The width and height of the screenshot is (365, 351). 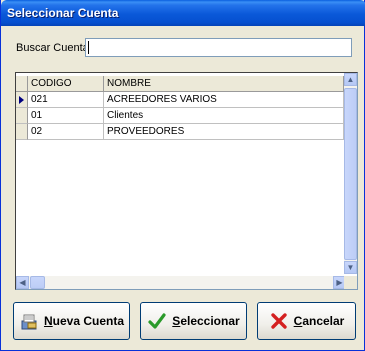 I want to click on select-button: Seleccionar, so click(x=193, y=321).